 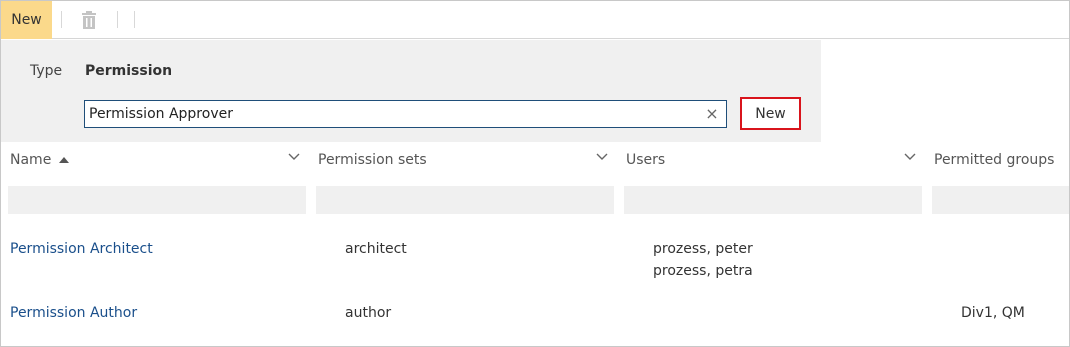 I want to click on column-header-label: Users, so click(x=646, y=160).